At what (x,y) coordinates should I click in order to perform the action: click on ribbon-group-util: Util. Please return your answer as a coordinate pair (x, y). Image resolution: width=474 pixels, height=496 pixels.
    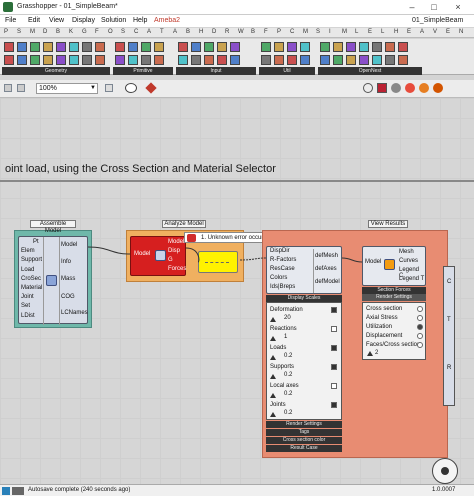
    Looking at the image, I should click on (287, 71).